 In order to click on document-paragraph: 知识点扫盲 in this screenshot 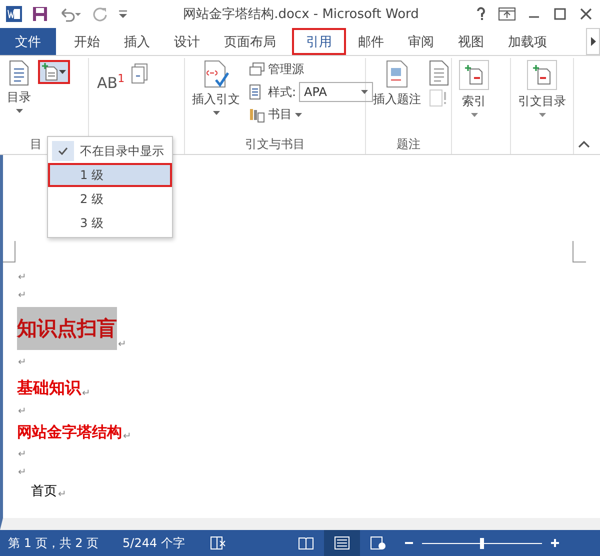, I will do `click(67, 328)`.